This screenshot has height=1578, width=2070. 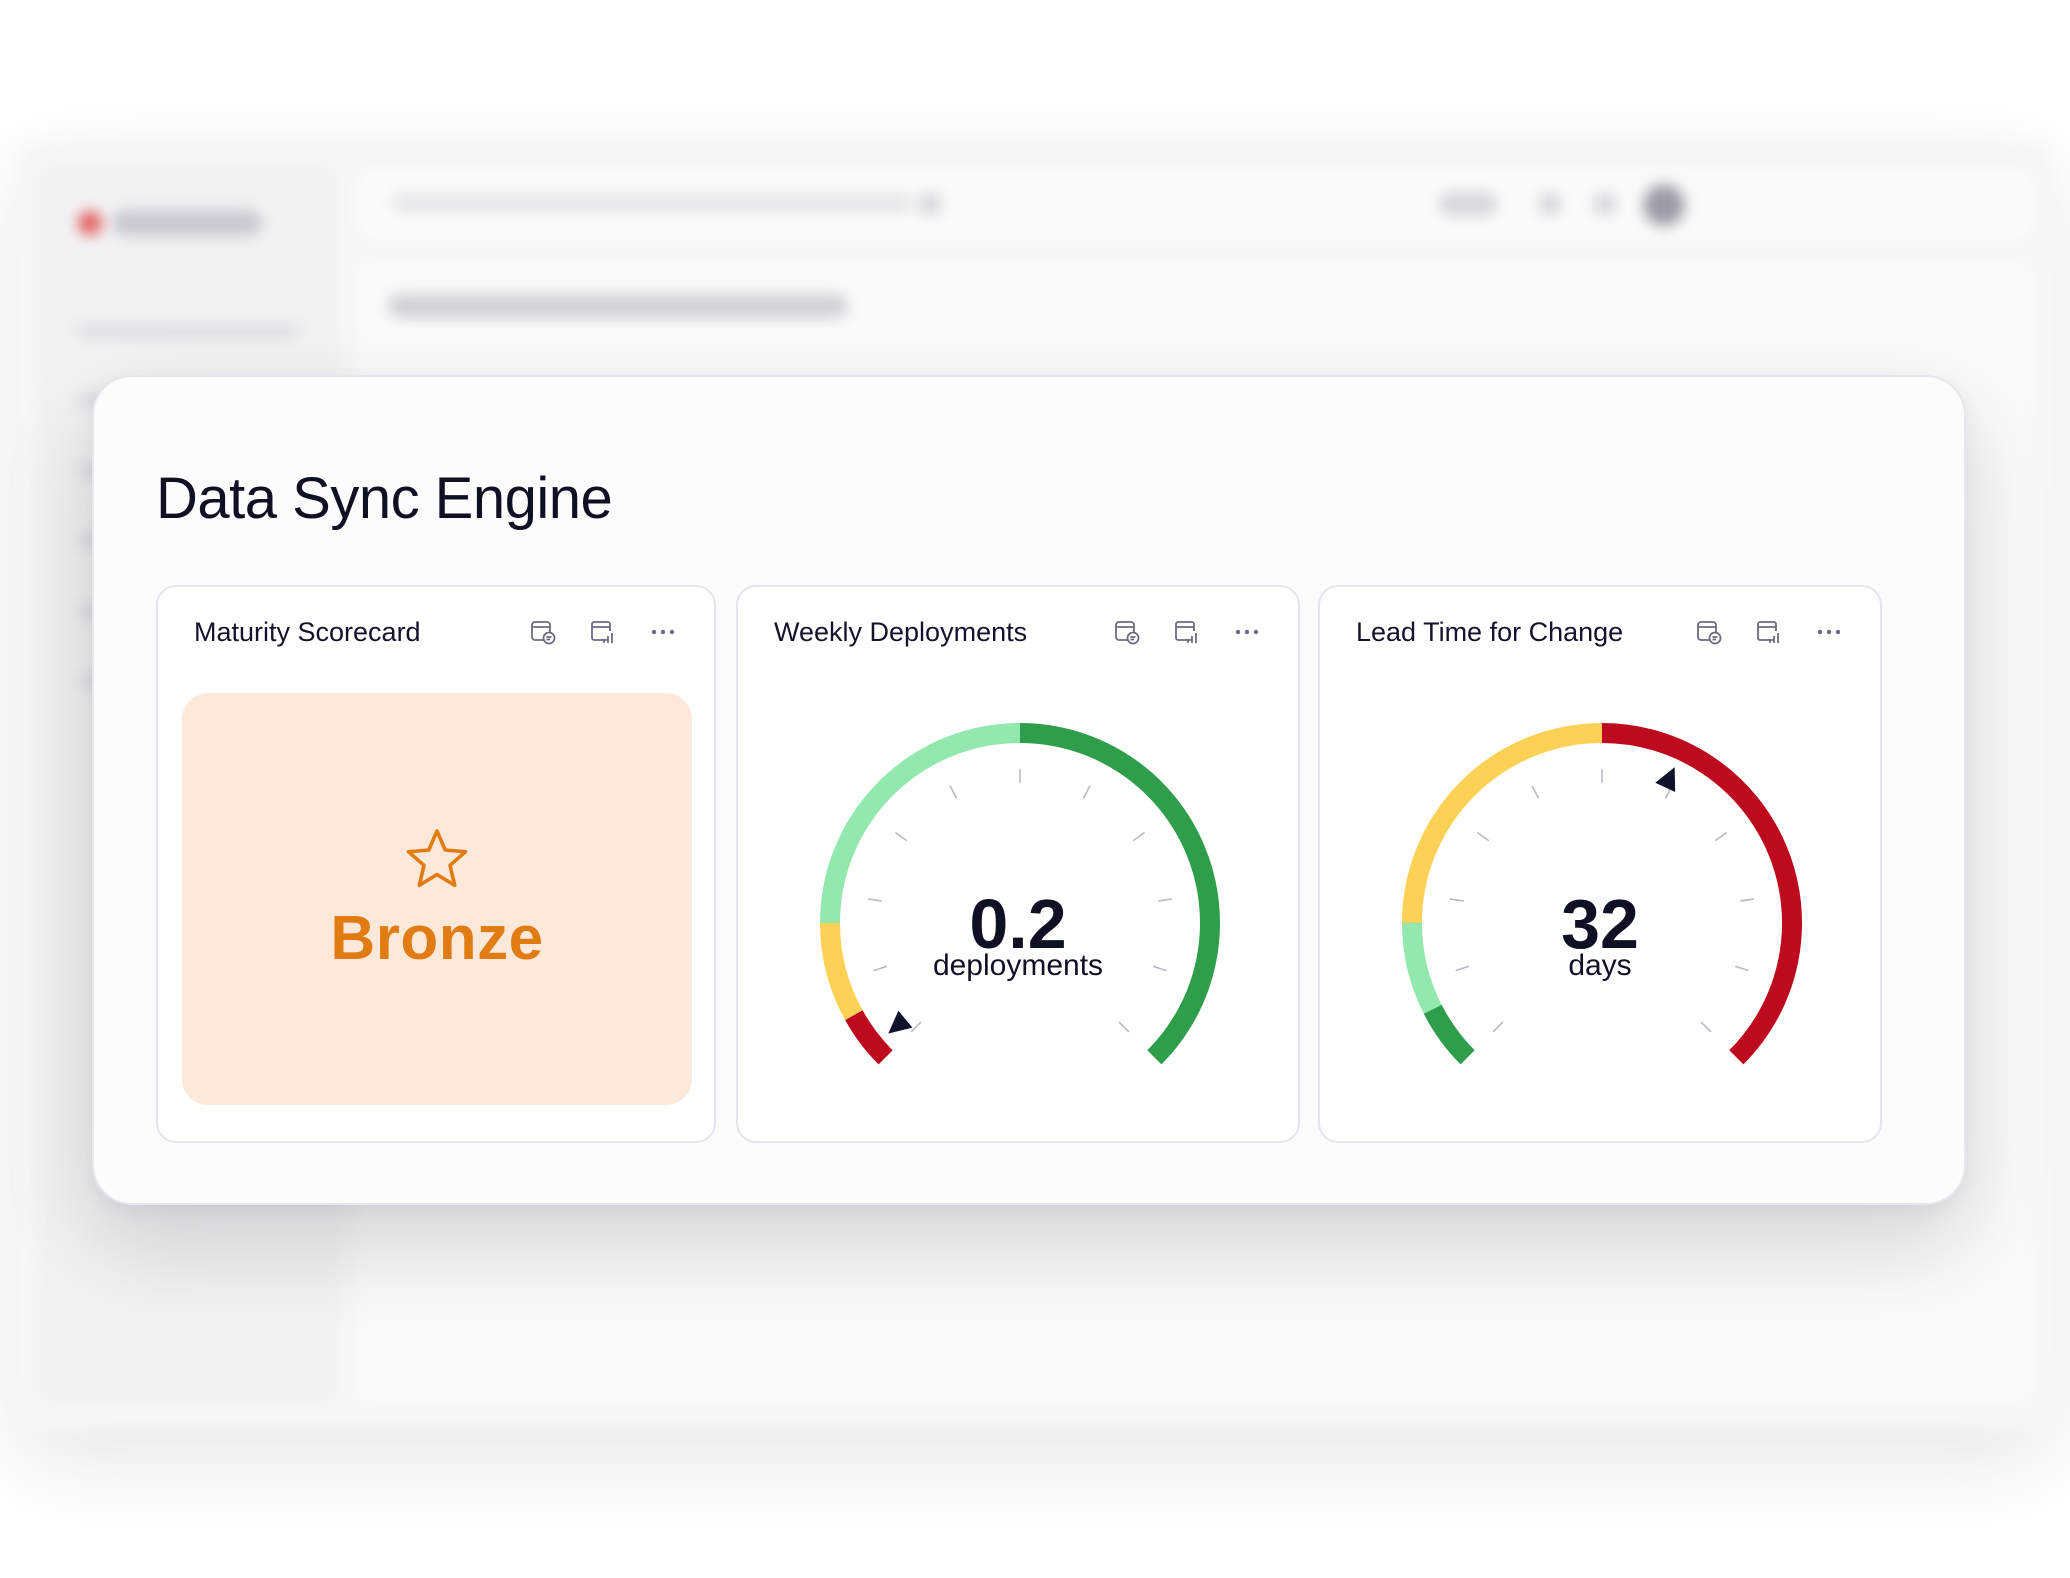 What do you see at coordinates (437, 858) in the screenshot?
I see `star-outline-icon` at bounding box center [437, 858].